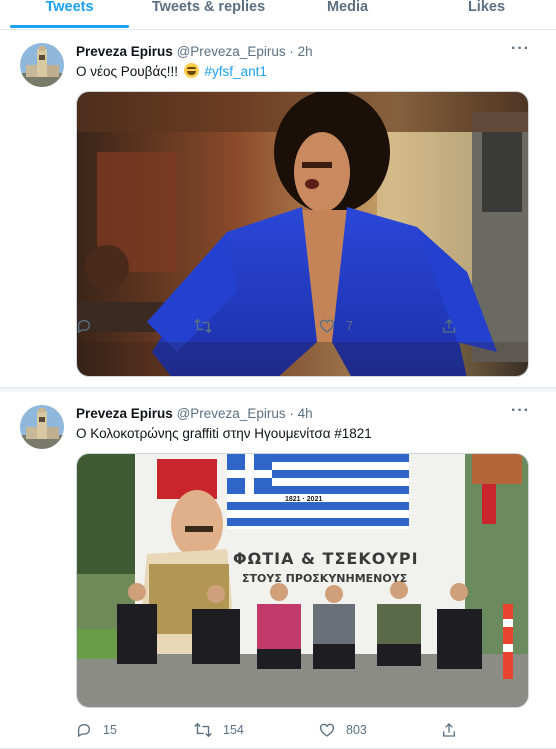  I want to click on reply-button, so click(89, 326).